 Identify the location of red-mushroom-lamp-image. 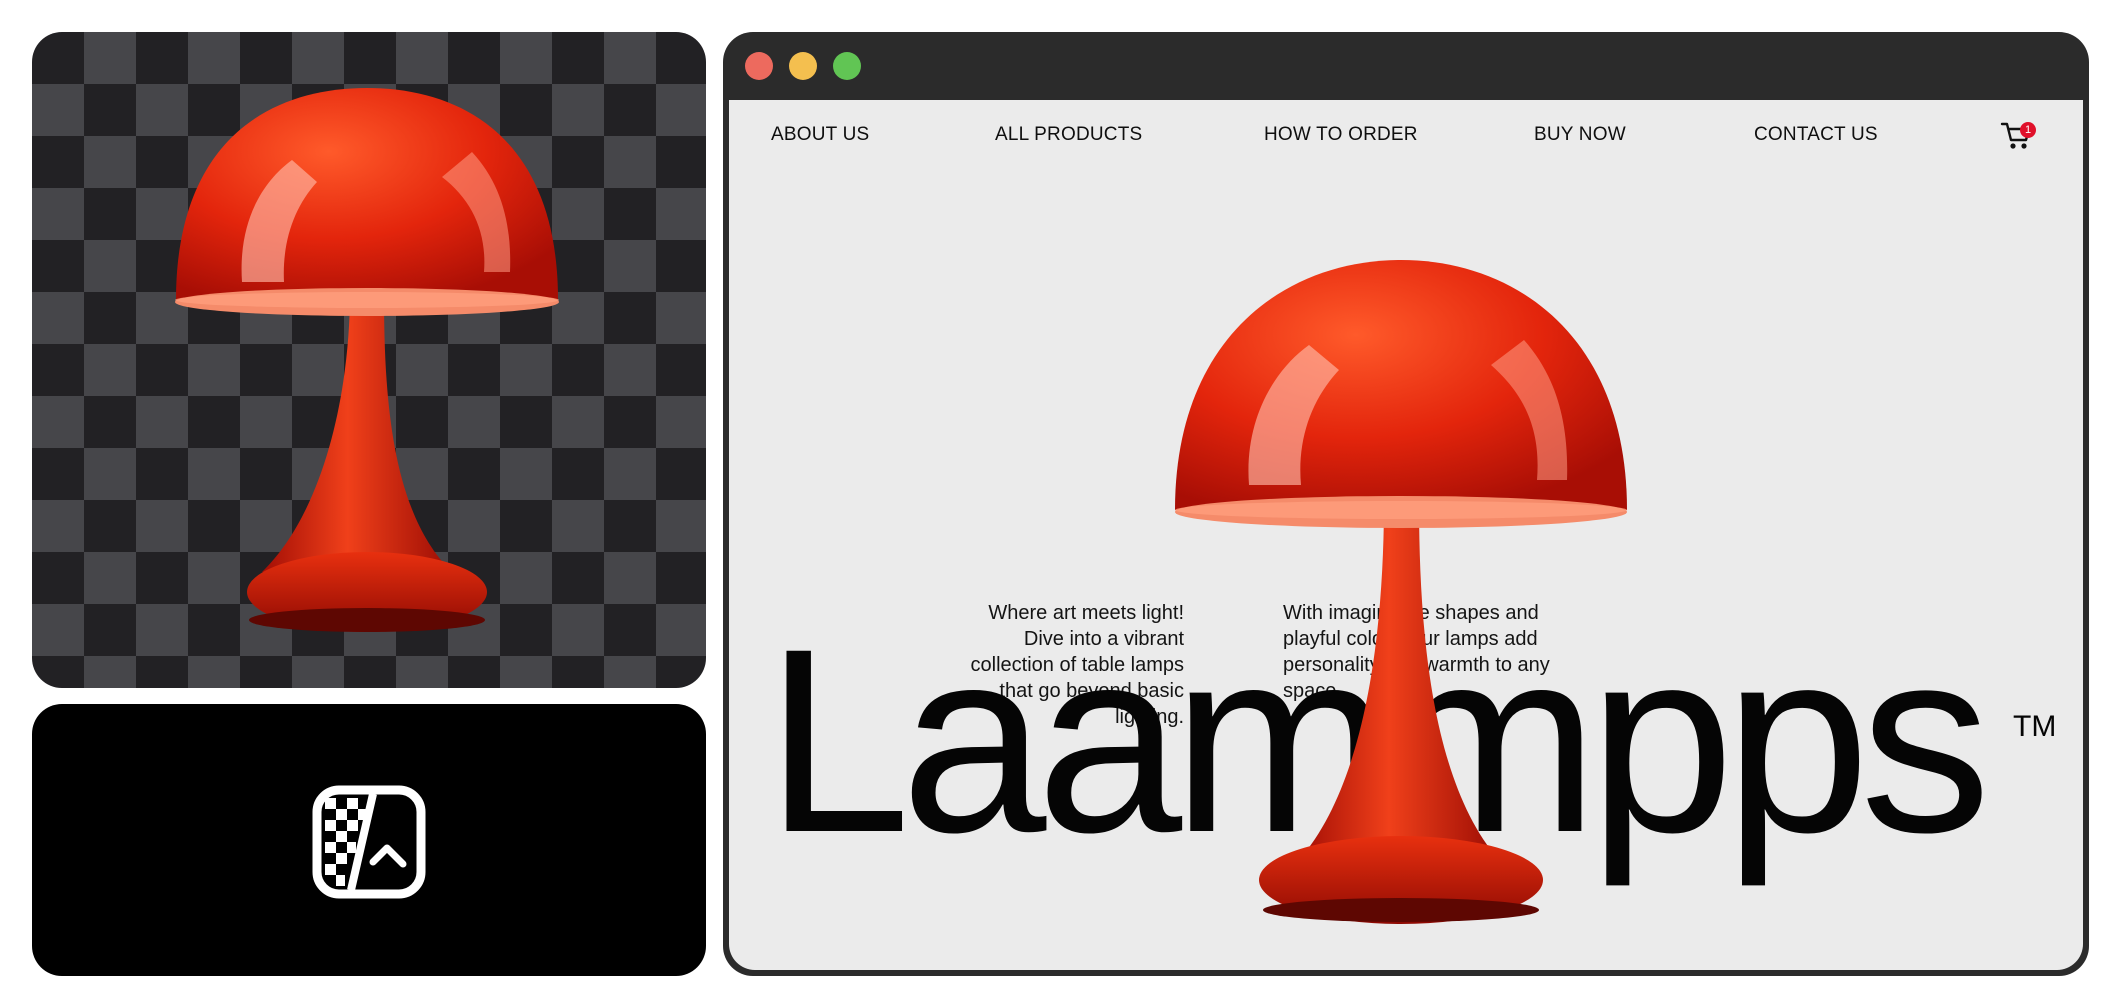
(367, 360).